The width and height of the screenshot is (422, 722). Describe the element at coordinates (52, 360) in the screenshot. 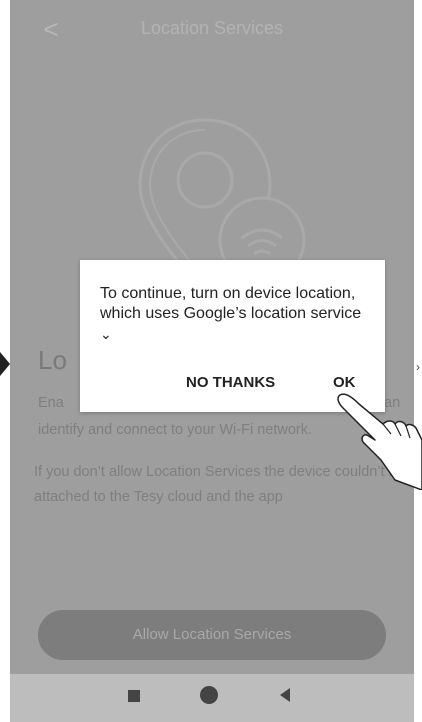

I see `section-heading: Lo` at that location.